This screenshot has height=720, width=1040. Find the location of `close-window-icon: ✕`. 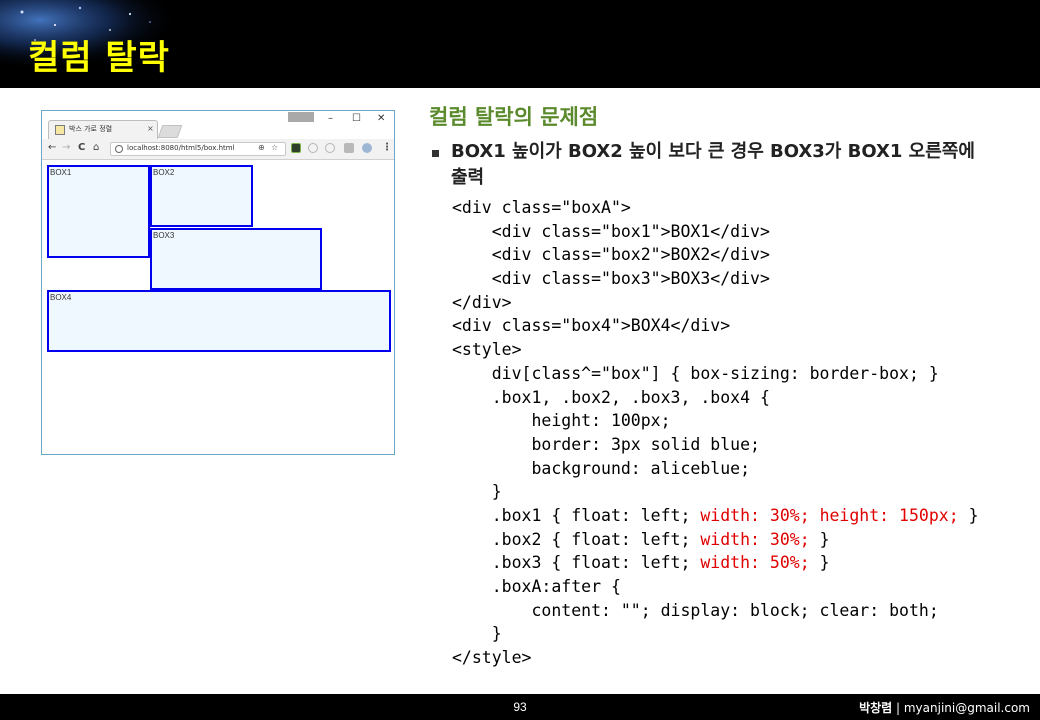

close-window-icon: ✕ is located at coordinates (381, 118).